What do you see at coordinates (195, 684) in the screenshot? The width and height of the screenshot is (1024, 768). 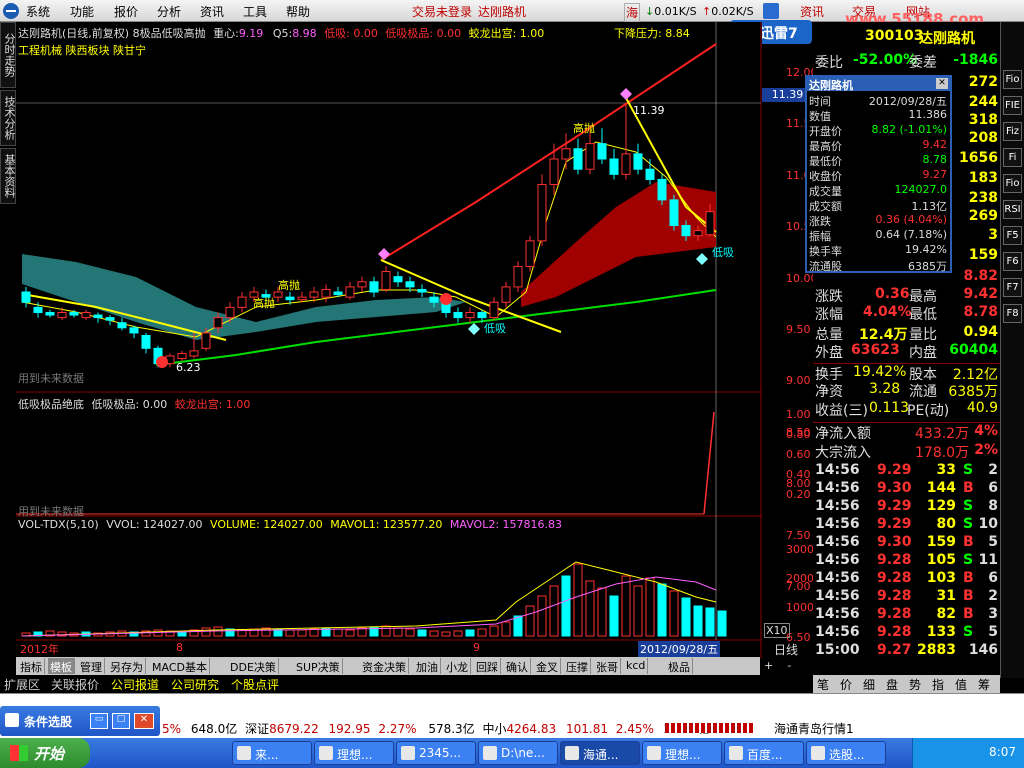 I see `extension-tab: 公司研究` at bounding box center [195, 684].